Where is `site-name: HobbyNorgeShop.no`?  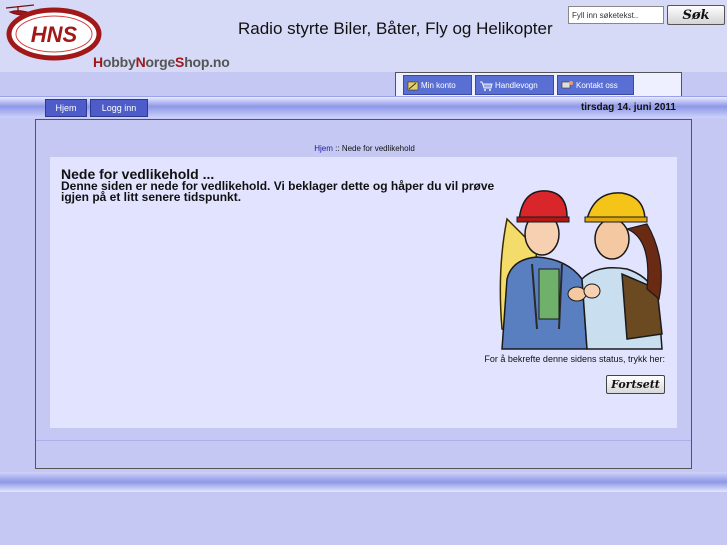 site-name: HobbyNorgeShop.no is located at coordinates (161, 62).